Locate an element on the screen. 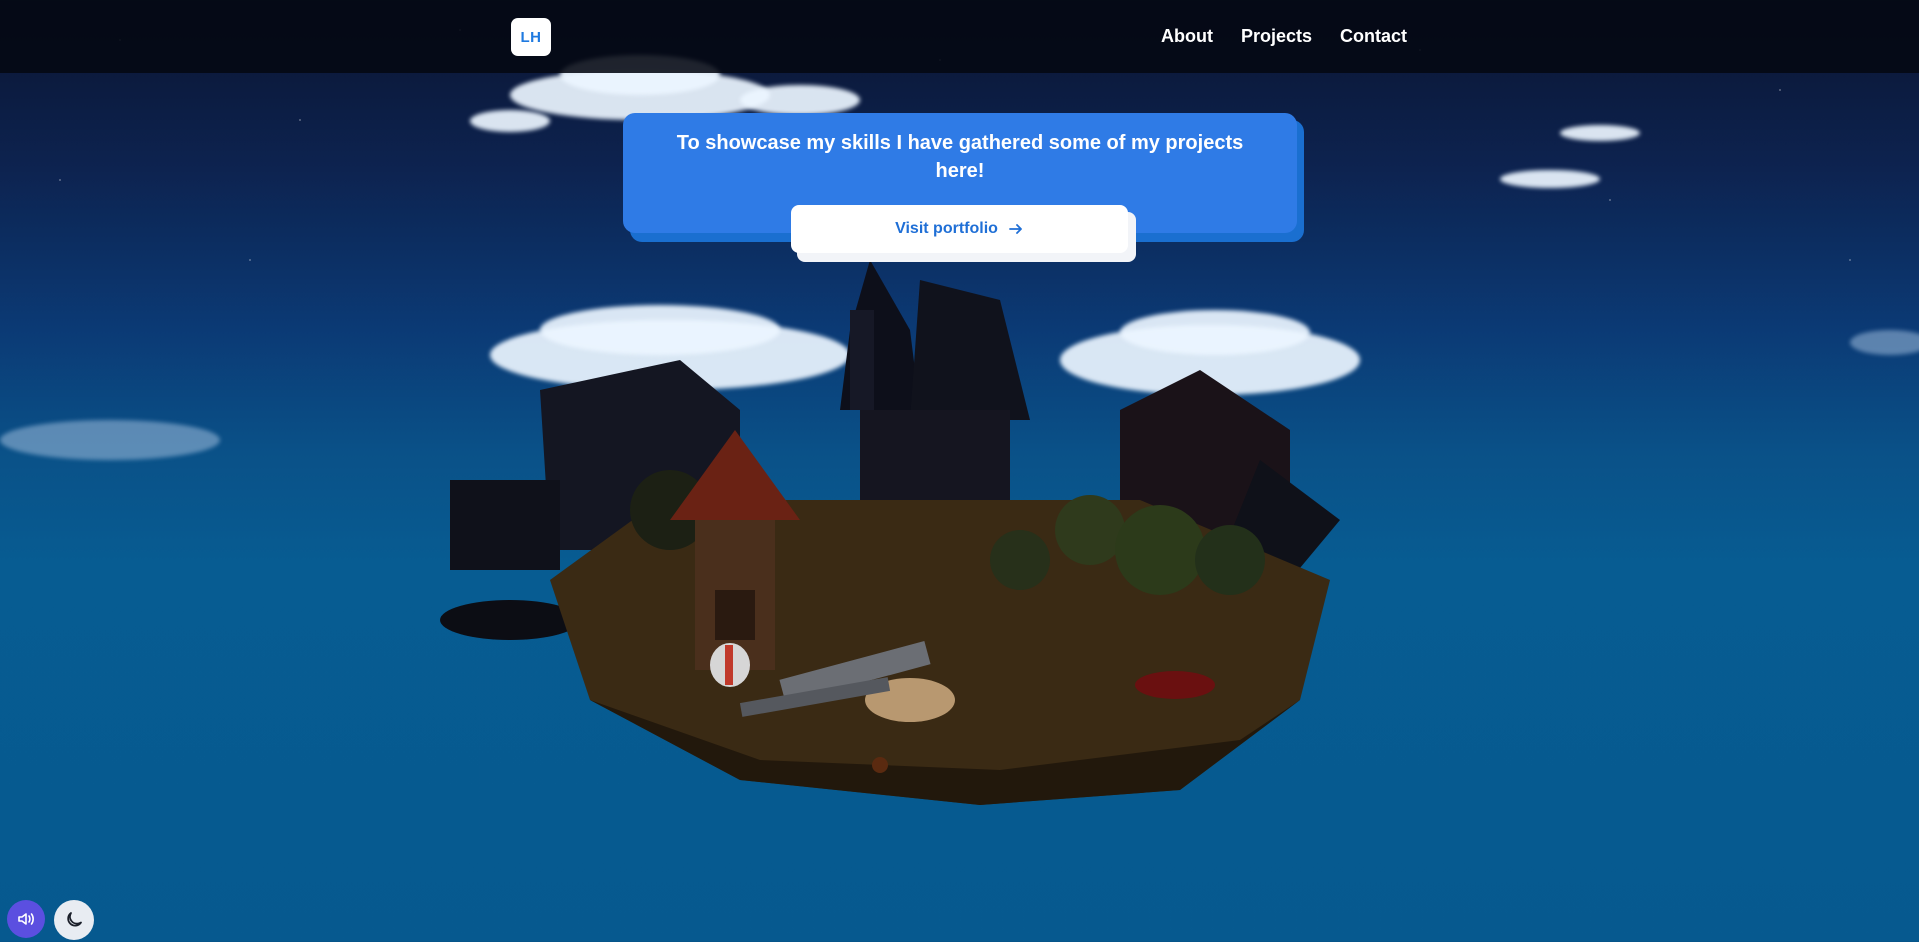 This screenshot has width=1919, height=942. top-nav: LH About Projects Contact is located at coordinates (959, 36).